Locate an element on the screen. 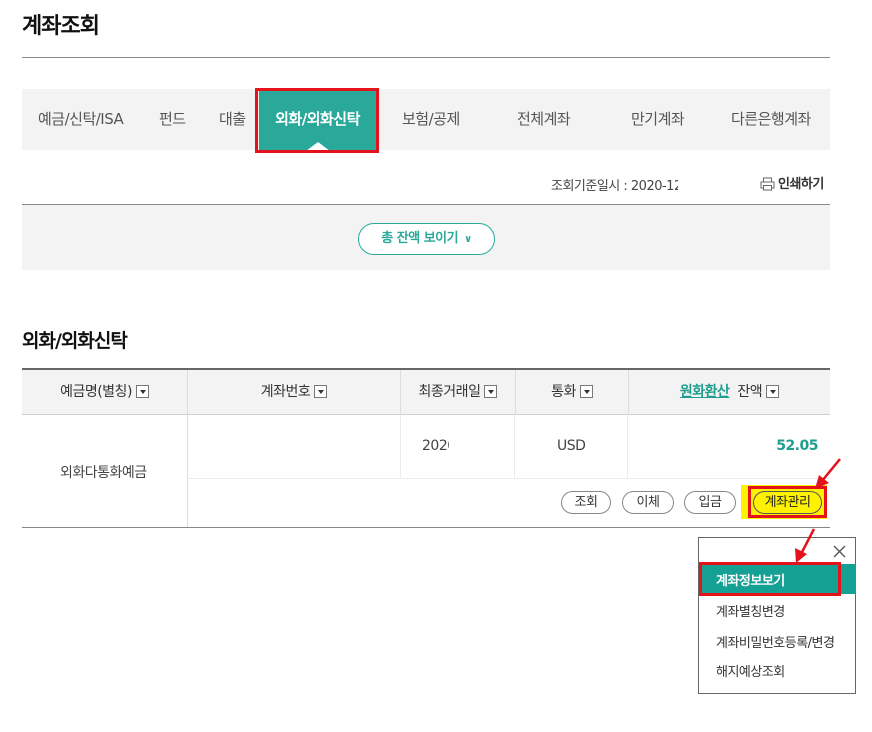 The image size is (872, 732). header-currency: 통화 is located at coordinates (571, 392).